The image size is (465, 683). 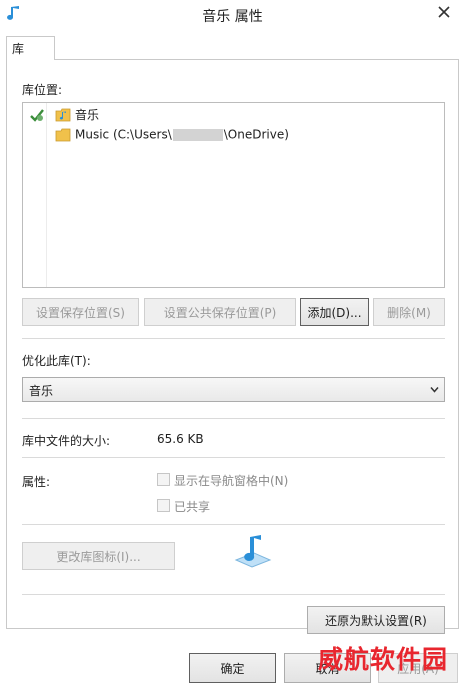 I want to click on tab-strip: 库, so click(x=232, y=48).